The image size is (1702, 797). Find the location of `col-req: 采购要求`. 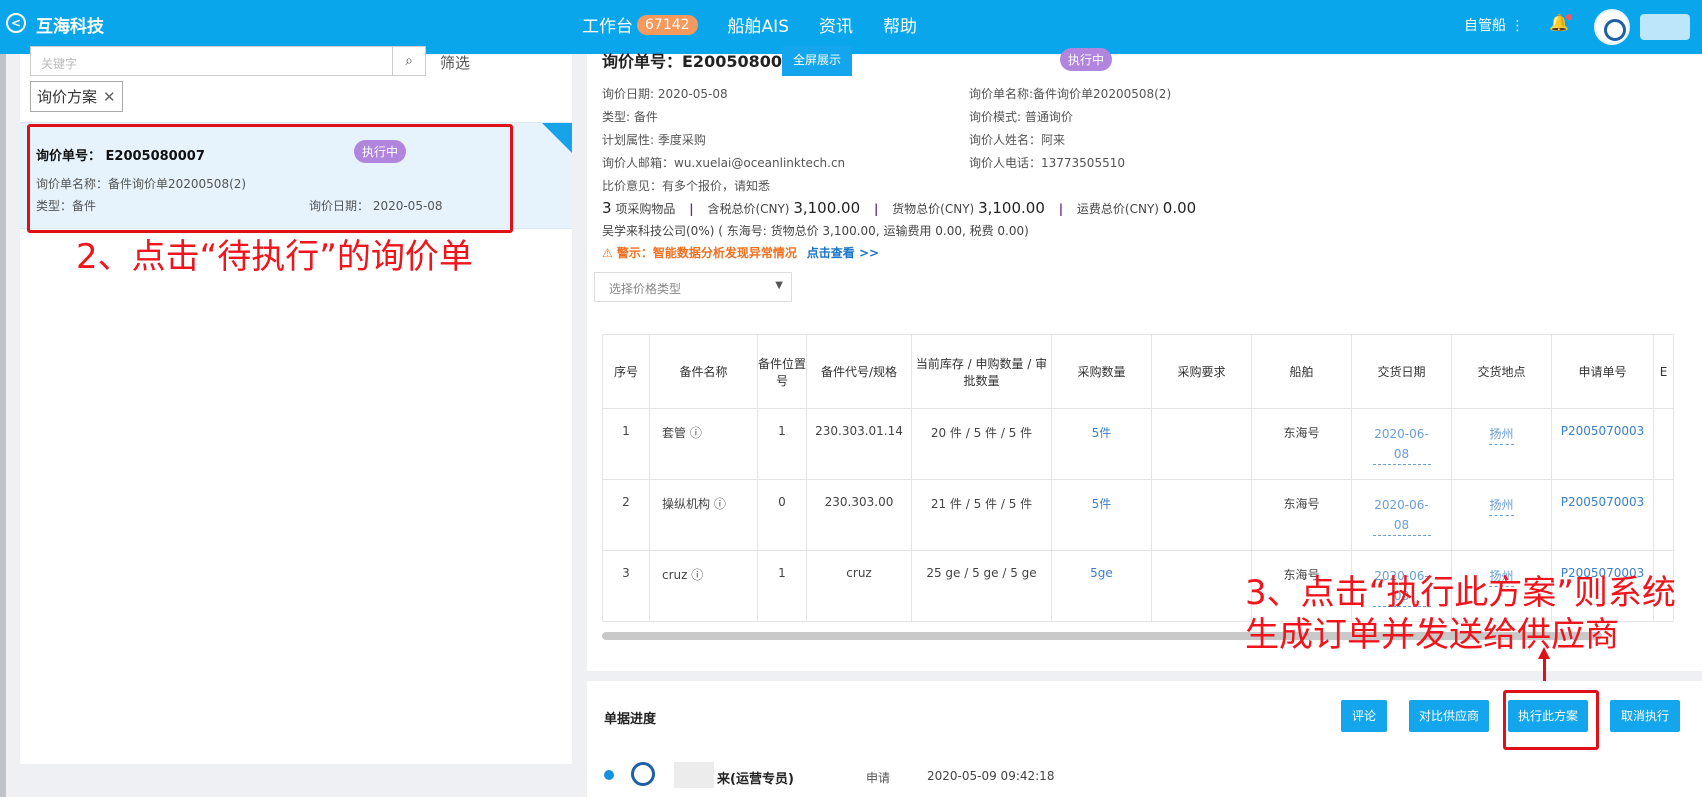

col-req: 采购要求 is located at coordinates (1201, 371).